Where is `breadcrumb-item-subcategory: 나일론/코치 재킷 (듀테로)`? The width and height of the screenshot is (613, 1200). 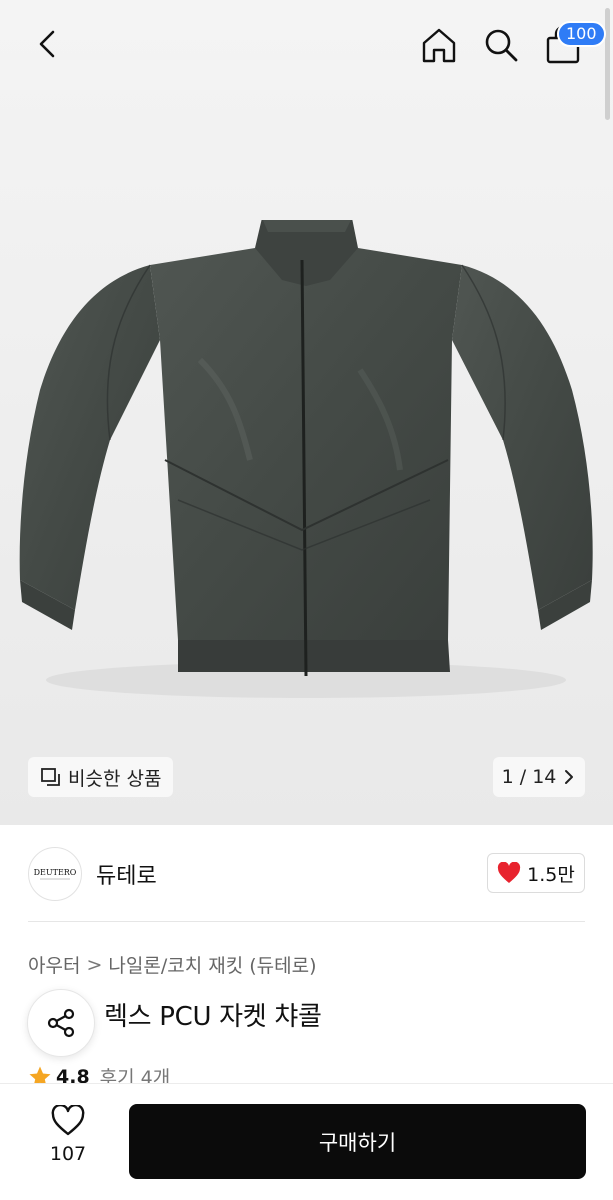 breadcrumb-item-subcategory: 나일론/코치 재킷 (듀테로) is located at coordinates (212, 964).